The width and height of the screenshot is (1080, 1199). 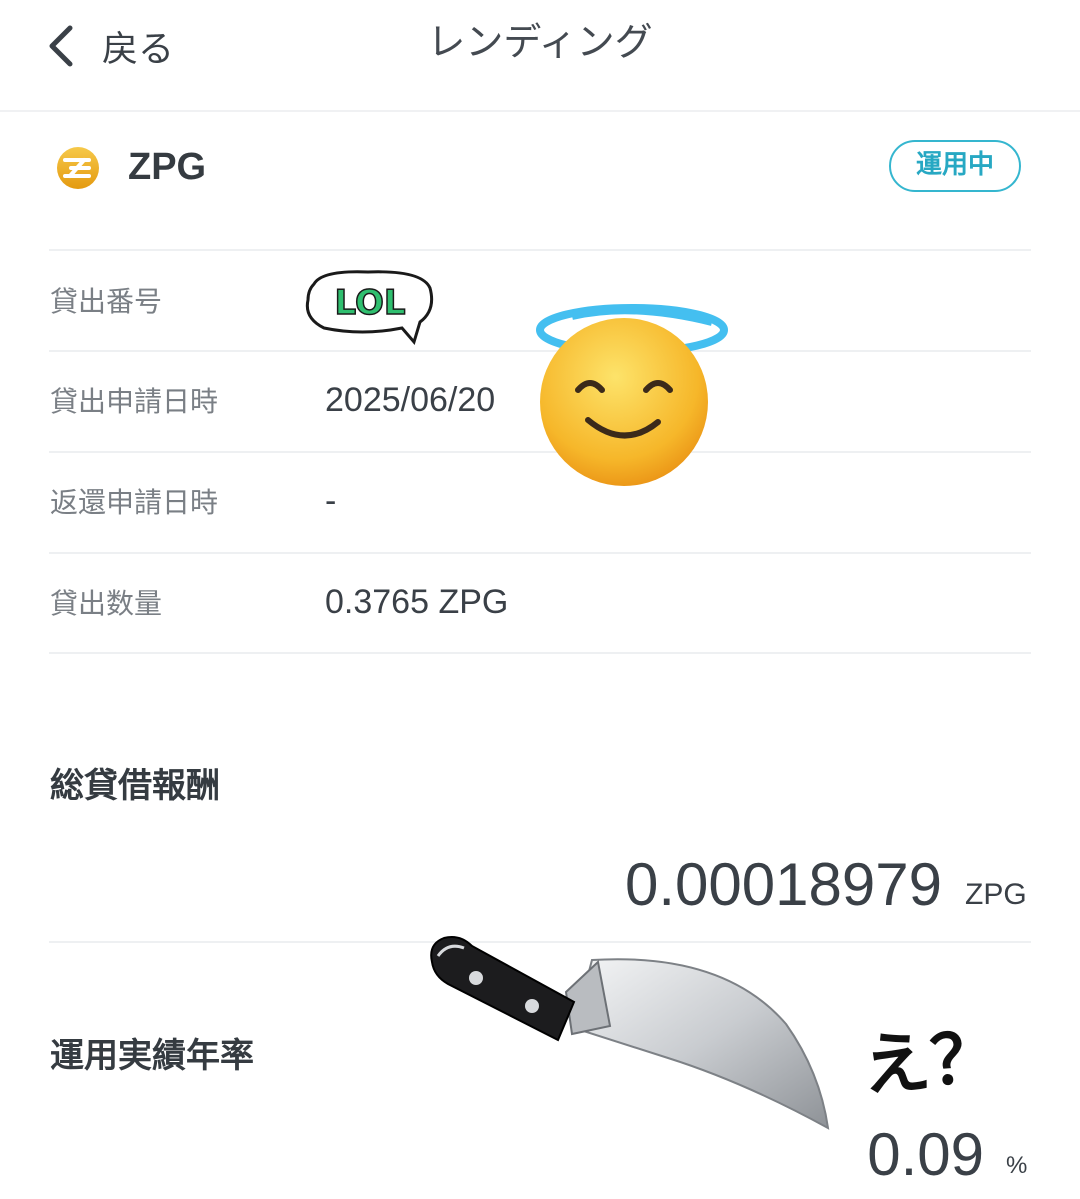 I want to click on annual-rate-value: 0.09, so click(x=925, y=1154).